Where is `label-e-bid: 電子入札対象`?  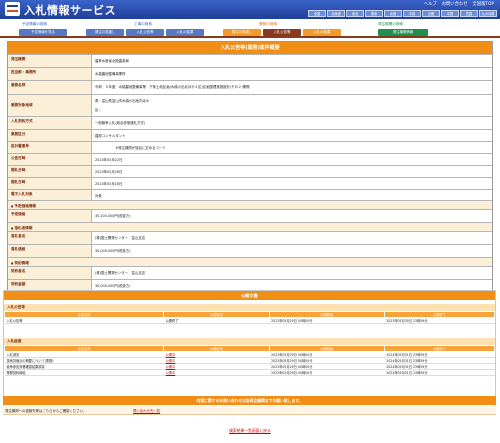
label-e-bid: 電子入札対象 is located at coordinates (49, 195).